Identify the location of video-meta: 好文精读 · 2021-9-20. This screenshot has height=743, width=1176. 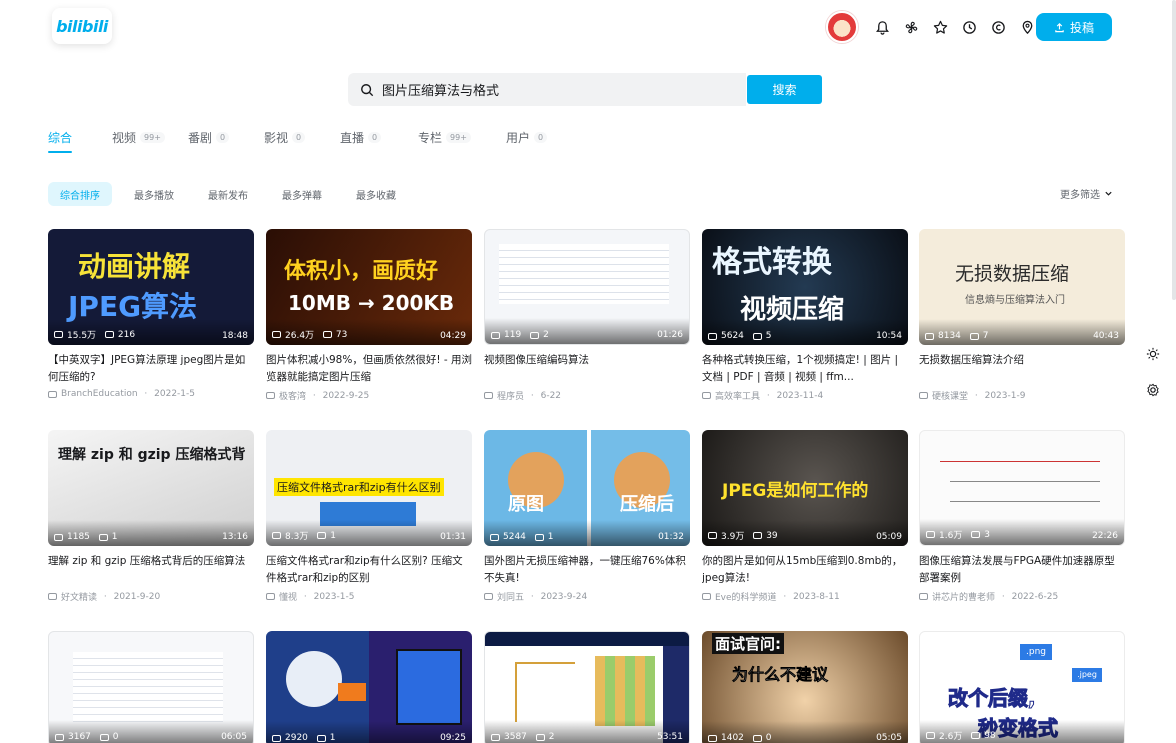
(151, 596).